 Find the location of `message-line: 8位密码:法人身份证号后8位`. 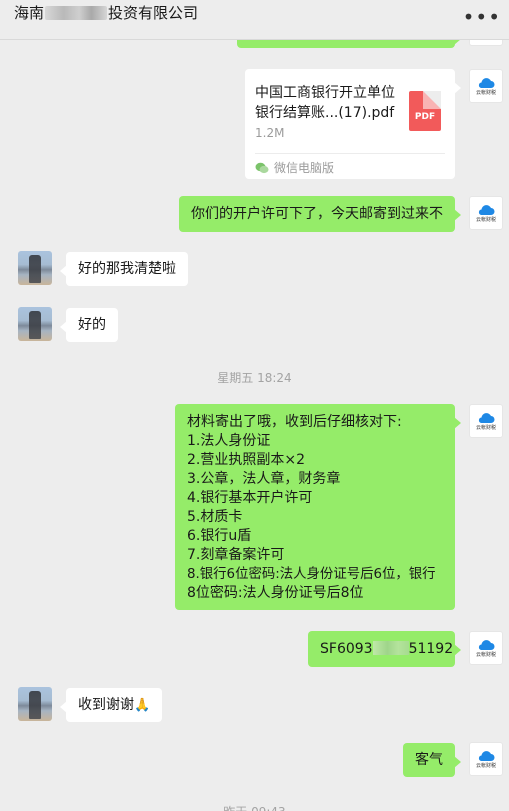

message-line: 8位密码:法人身份证号后8位 is located at coordinates (275, 593).